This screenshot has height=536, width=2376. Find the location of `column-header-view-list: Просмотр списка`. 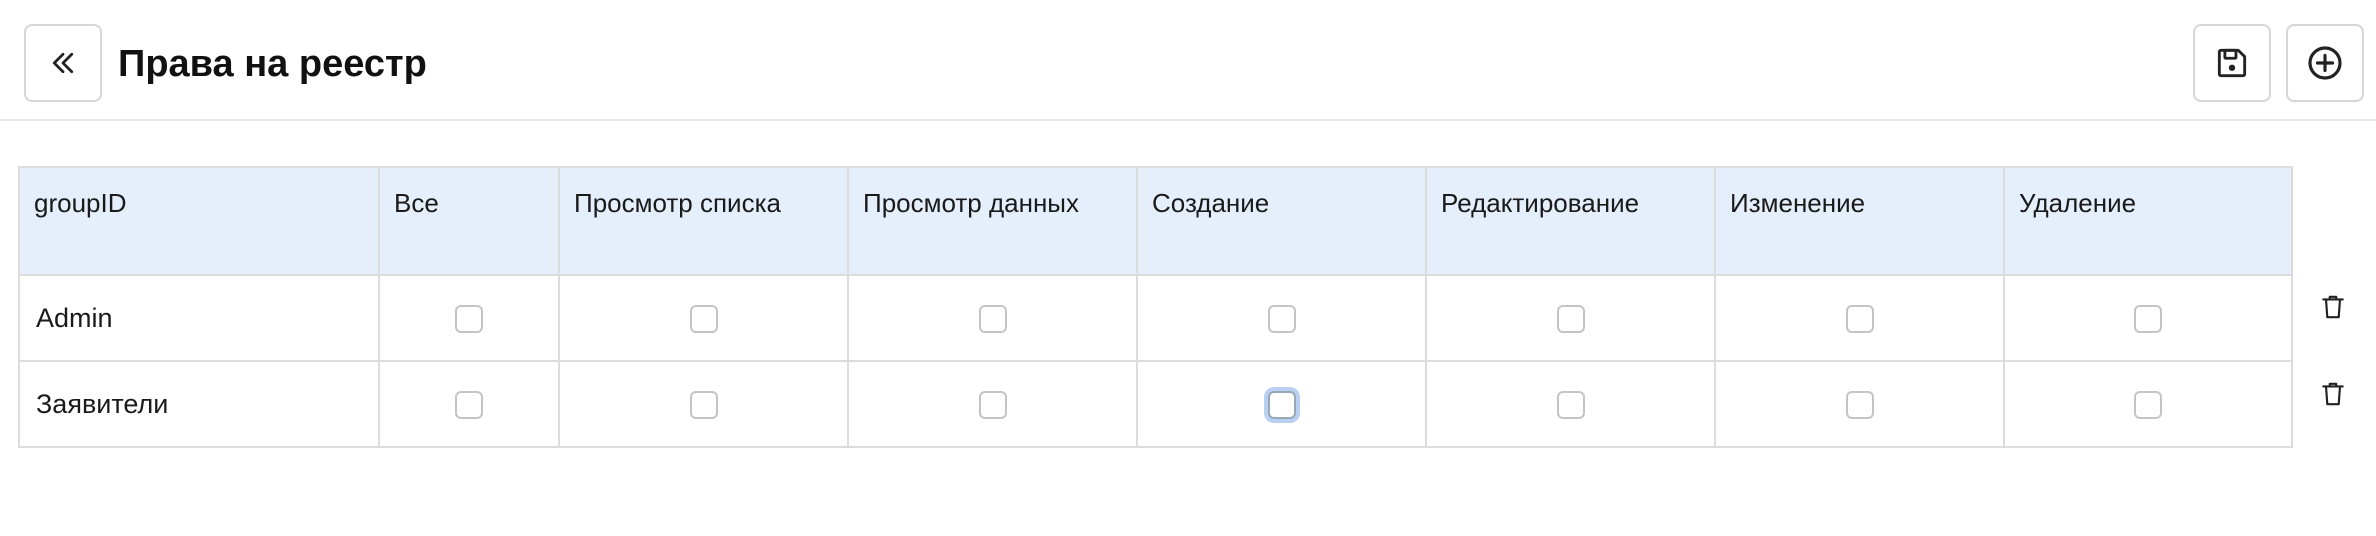

column-header-view-list: Просмотр списка is located at coordinates (703, 221).